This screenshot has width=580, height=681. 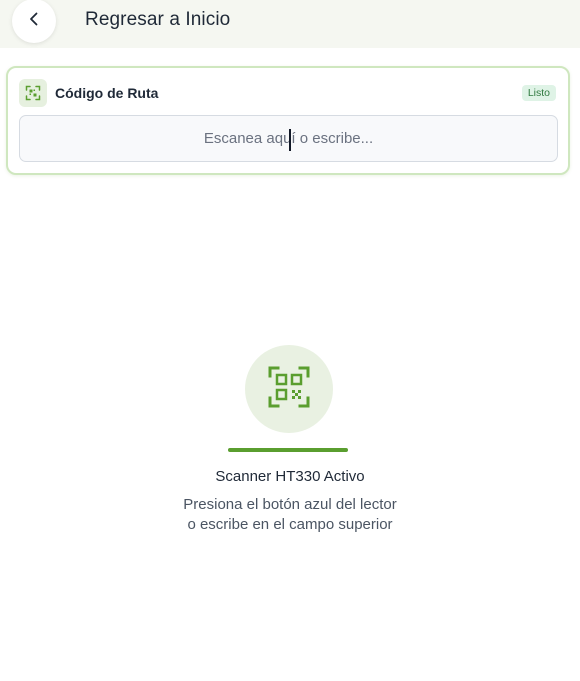 What do you see at coordinates (33, 93) in the screenshot?
I see `qr-scan-icon` at bounding box center [33, 93].